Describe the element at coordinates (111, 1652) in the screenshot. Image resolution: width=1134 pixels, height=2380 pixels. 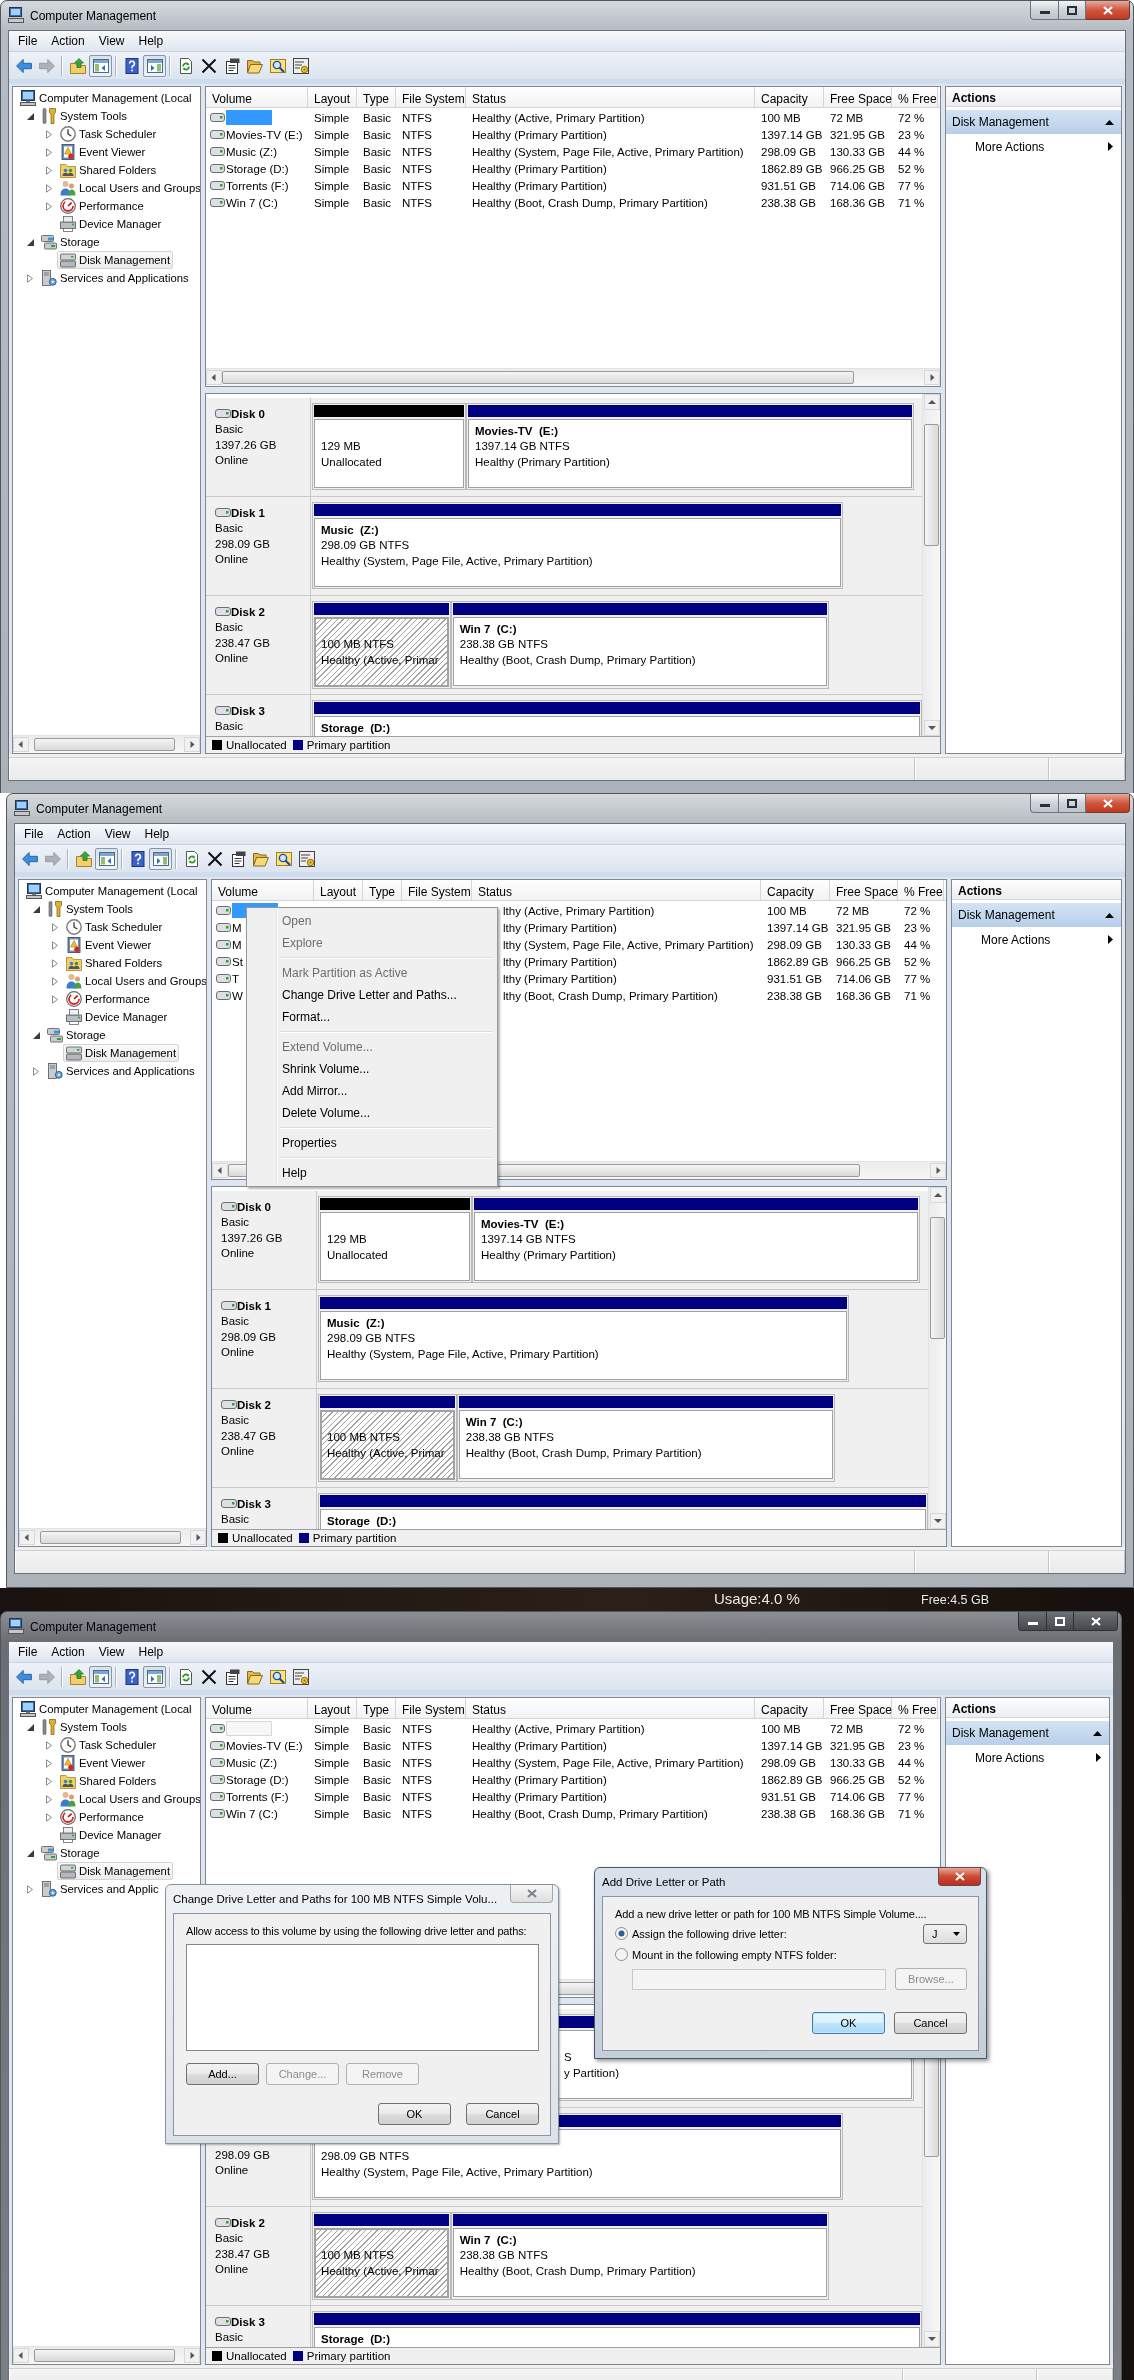
I see `menu-item: View` at that location.